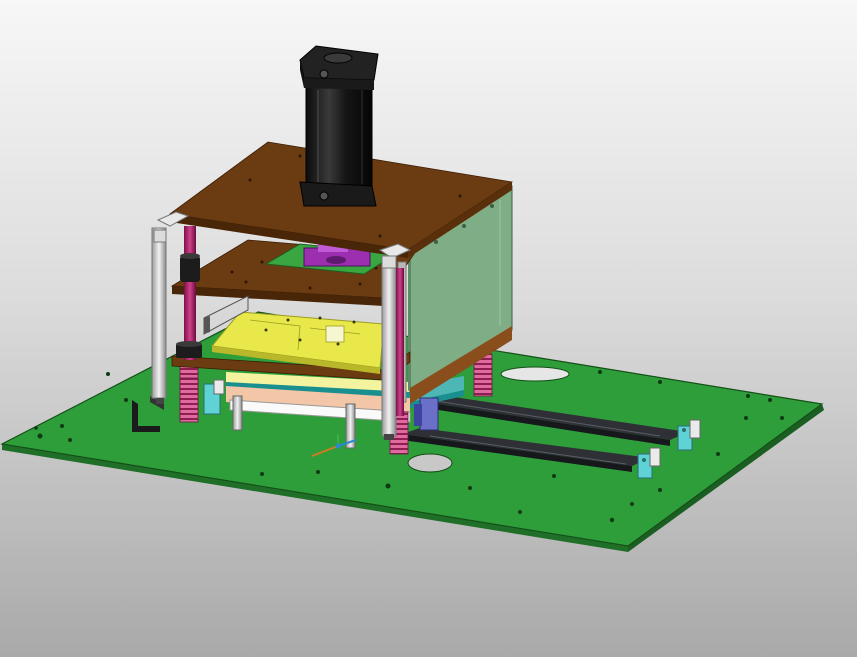 This screenshot has width=857, height=657. Describe the element at coordinates (339, 126) in the screenshot. I see `pneumatic-cylinder` at that location.